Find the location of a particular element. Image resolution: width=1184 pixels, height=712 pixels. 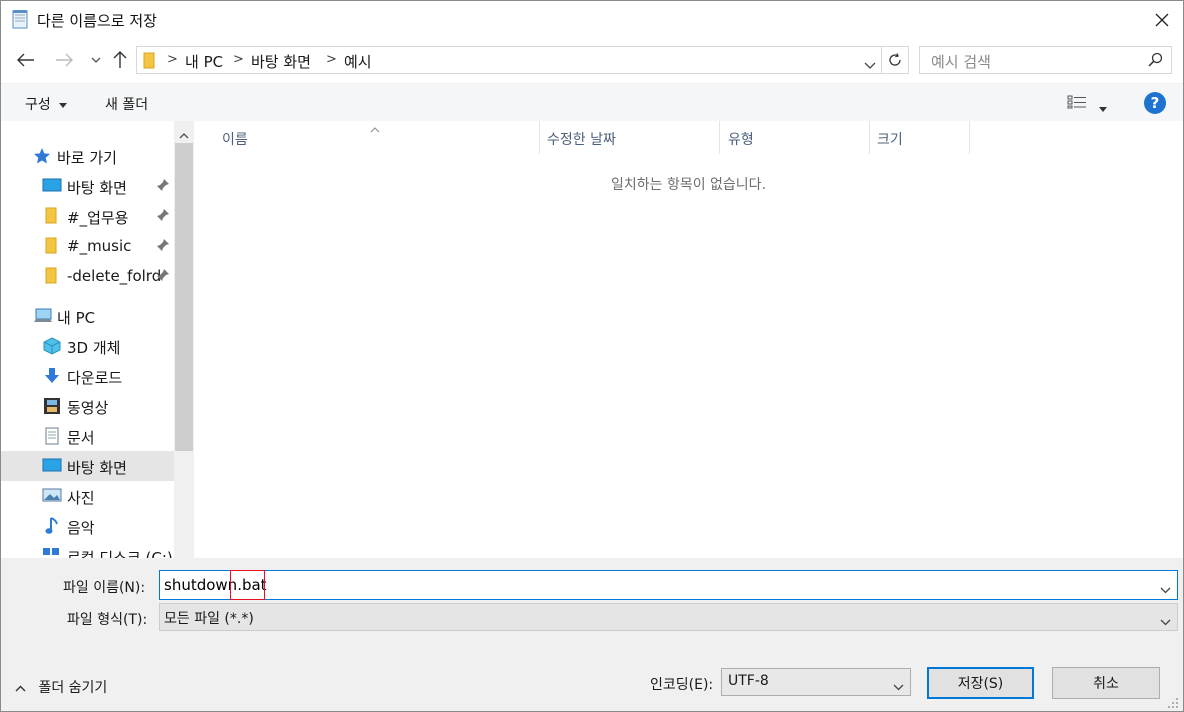

sidebar-item-this-pc: 내 PC is located at coordinates (87, 316).